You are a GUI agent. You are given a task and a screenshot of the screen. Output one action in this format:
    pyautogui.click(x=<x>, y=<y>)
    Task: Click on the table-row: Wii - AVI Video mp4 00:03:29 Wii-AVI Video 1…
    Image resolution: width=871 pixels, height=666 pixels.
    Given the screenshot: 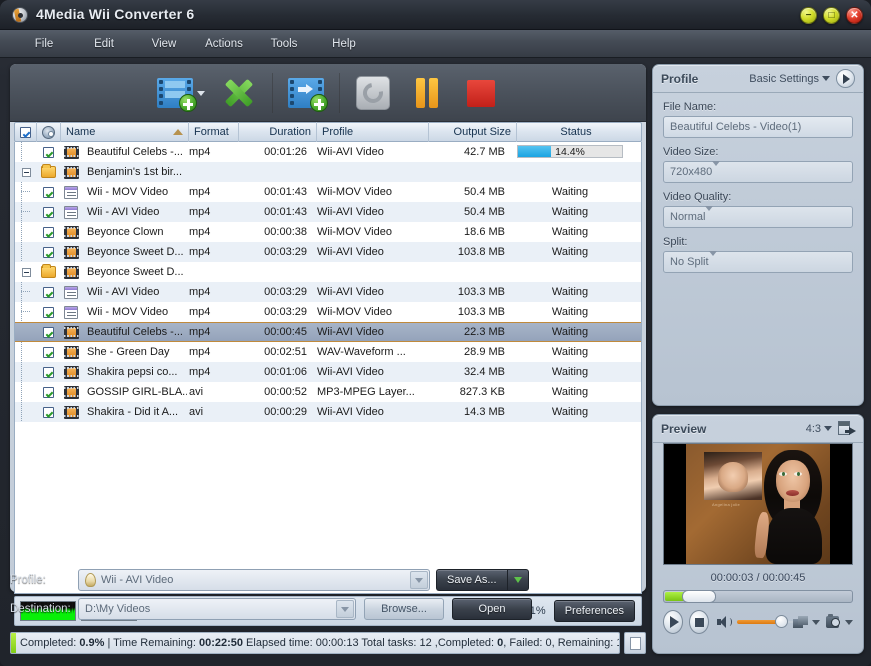 What is the action you would take?
    pyautogui.click(x=328, y=292)
    